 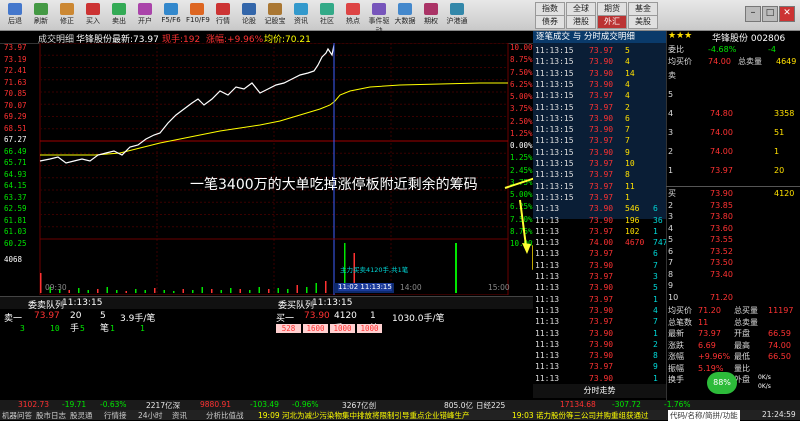 I want to click on status-nav-link: 资讯, so click(x=179, y=415).